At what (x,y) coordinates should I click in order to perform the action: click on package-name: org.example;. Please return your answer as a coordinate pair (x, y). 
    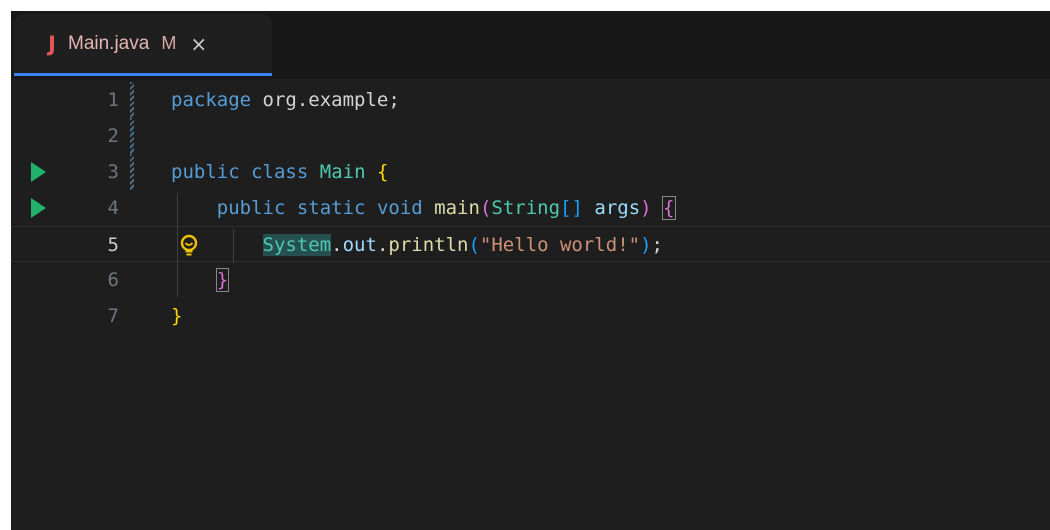
    Looking at the image, I should click on (325, 100).